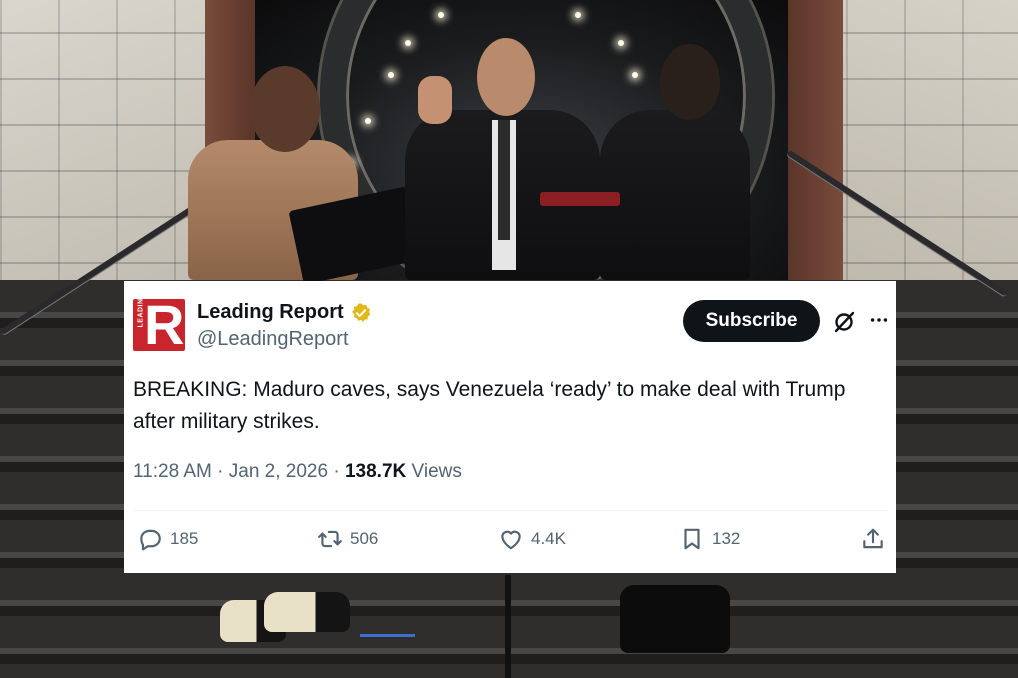 This screenshot has height=678, width=1018. Describe the element at coordinates (844, 322) in the screenshot. I see `grok-icon` at that location.